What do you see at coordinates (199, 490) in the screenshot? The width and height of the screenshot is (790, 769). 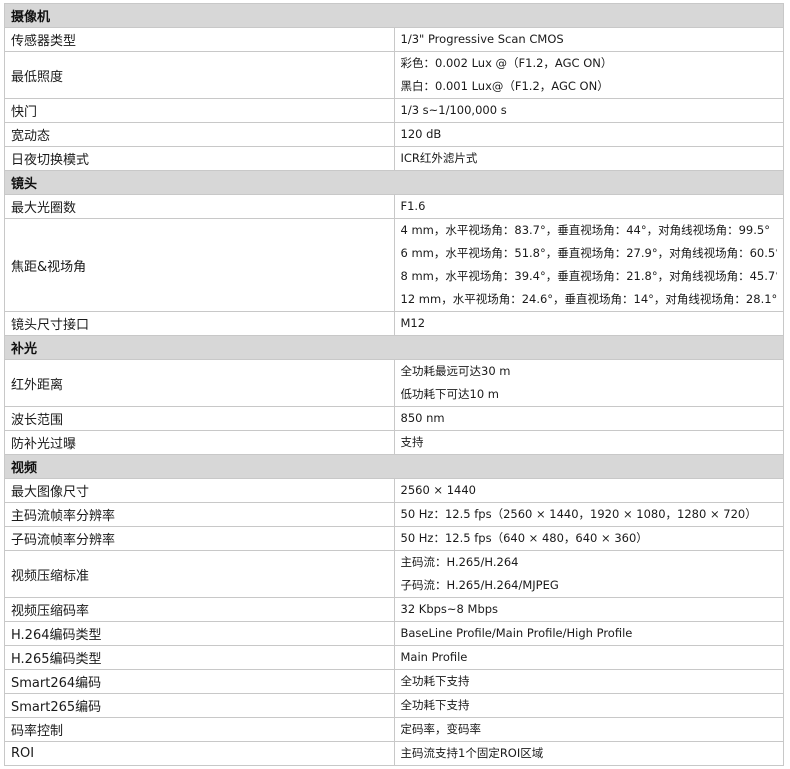 I see `param-name: 最大图像尺寸` at bounding box center [199, 490].